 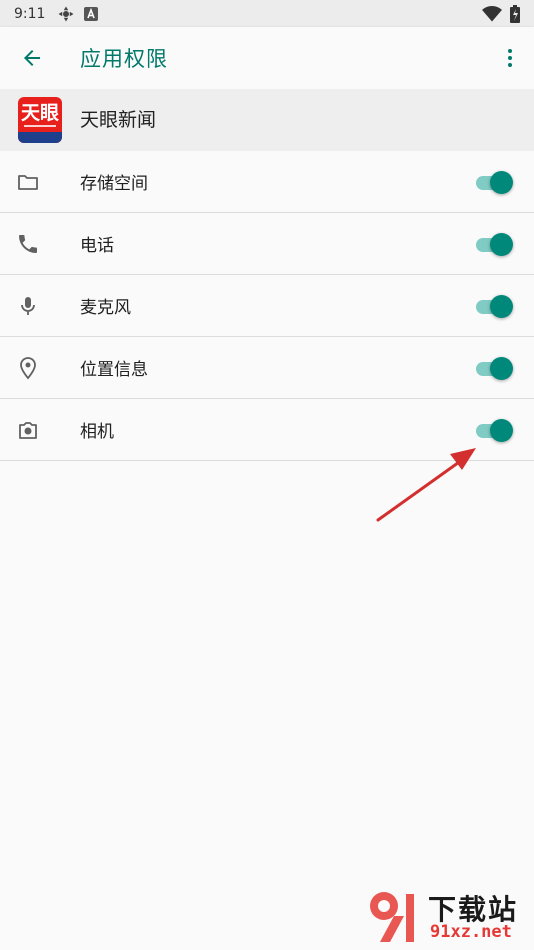 What do you see at coordinates (91, 13) in the screenshot?
I see `notification-a-icon` at bounding box center [91, 13].